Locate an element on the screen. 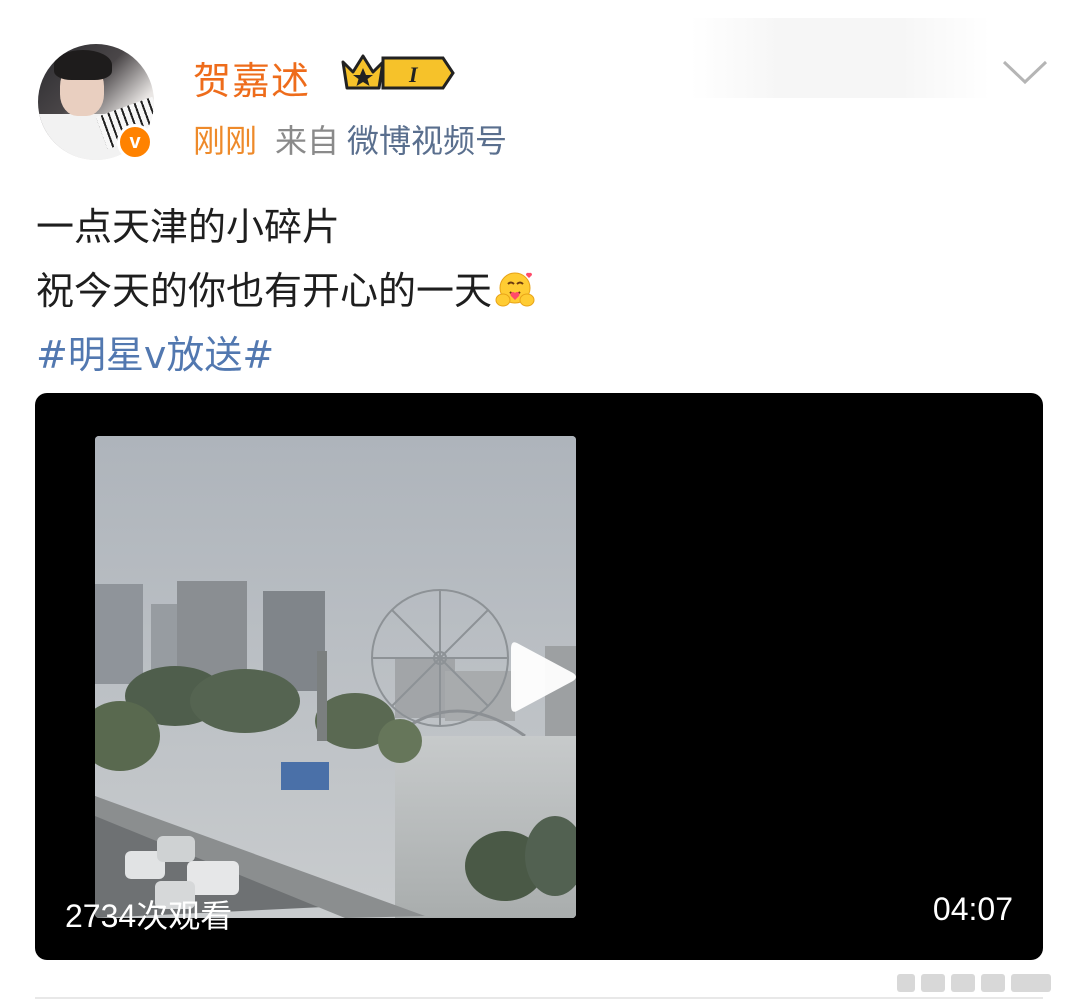 This screenshot has width=1079, height=1005. hug-emoji-icon is located at coordinates (515, 286).